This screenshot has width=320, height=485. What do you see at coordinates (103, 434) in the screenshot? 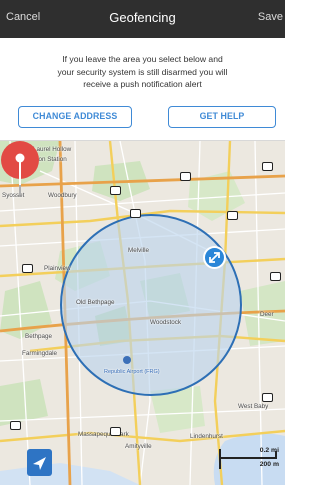
I see `map-label-massapequa-park: Massapequa Park` at bounding box center [103, 434].